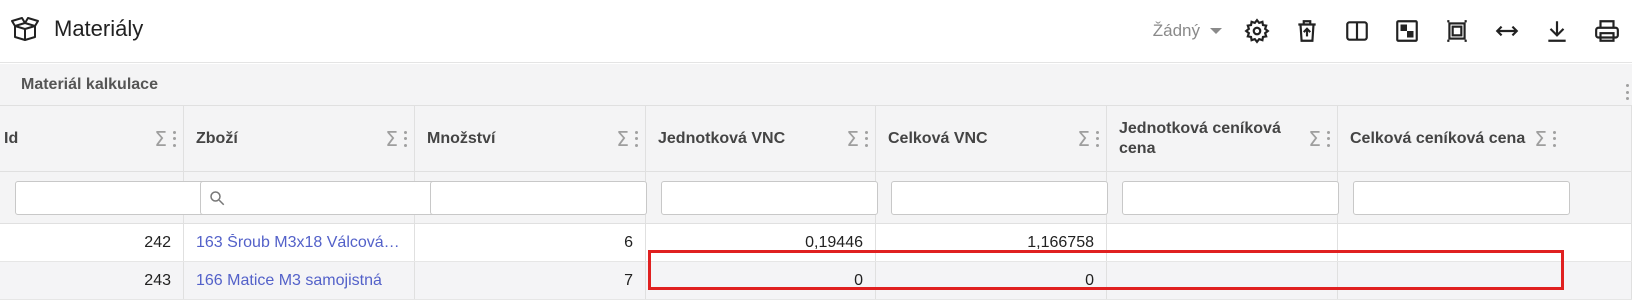 The width and height of the screenshot is (1632, 303). What do you see at coordinates (1230, 197) in the screenshot?
I see `filter-input-jednotkova-cenikova` at bounding box center [1230, 197].